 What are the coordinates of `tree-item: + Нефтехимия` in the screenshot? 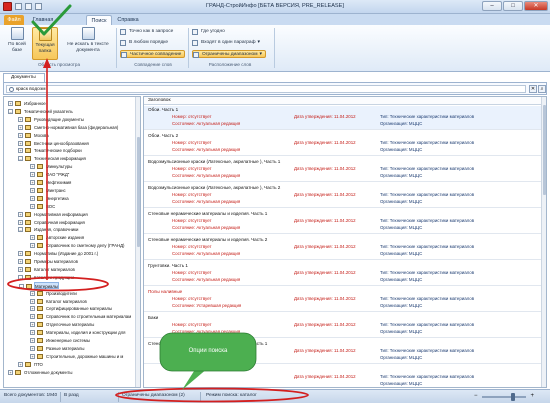 It's located at (50, 182).